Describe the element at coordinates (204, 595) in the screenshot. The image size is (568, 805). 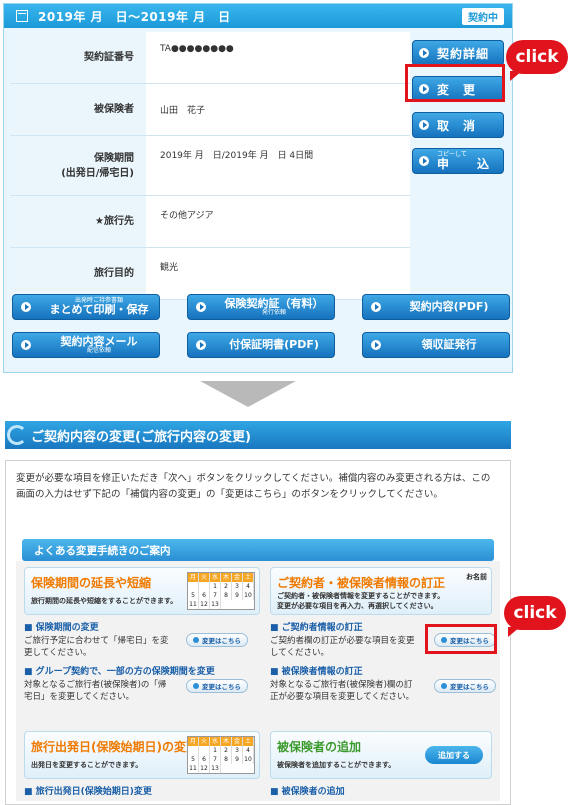
I see `calendar-cell: 6` at that location.